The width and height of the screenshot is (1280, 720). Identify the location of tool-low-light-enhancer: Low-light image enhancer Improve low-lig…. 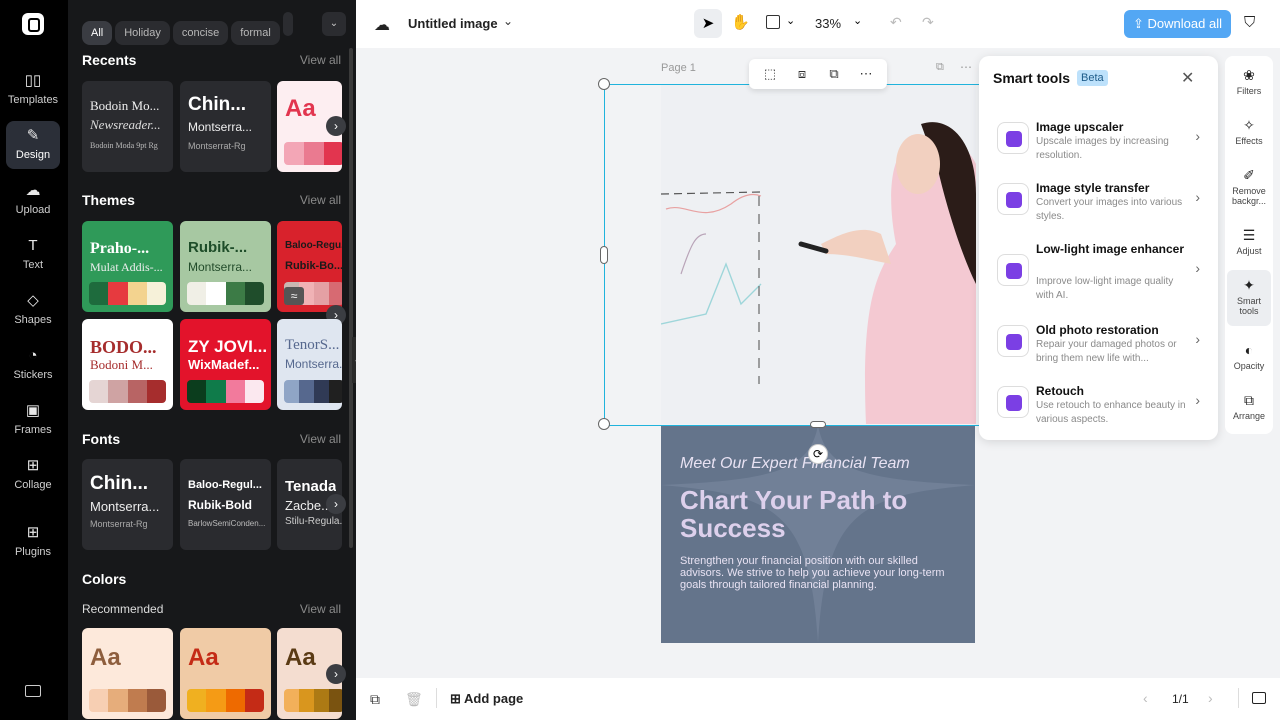
(1098, 273).